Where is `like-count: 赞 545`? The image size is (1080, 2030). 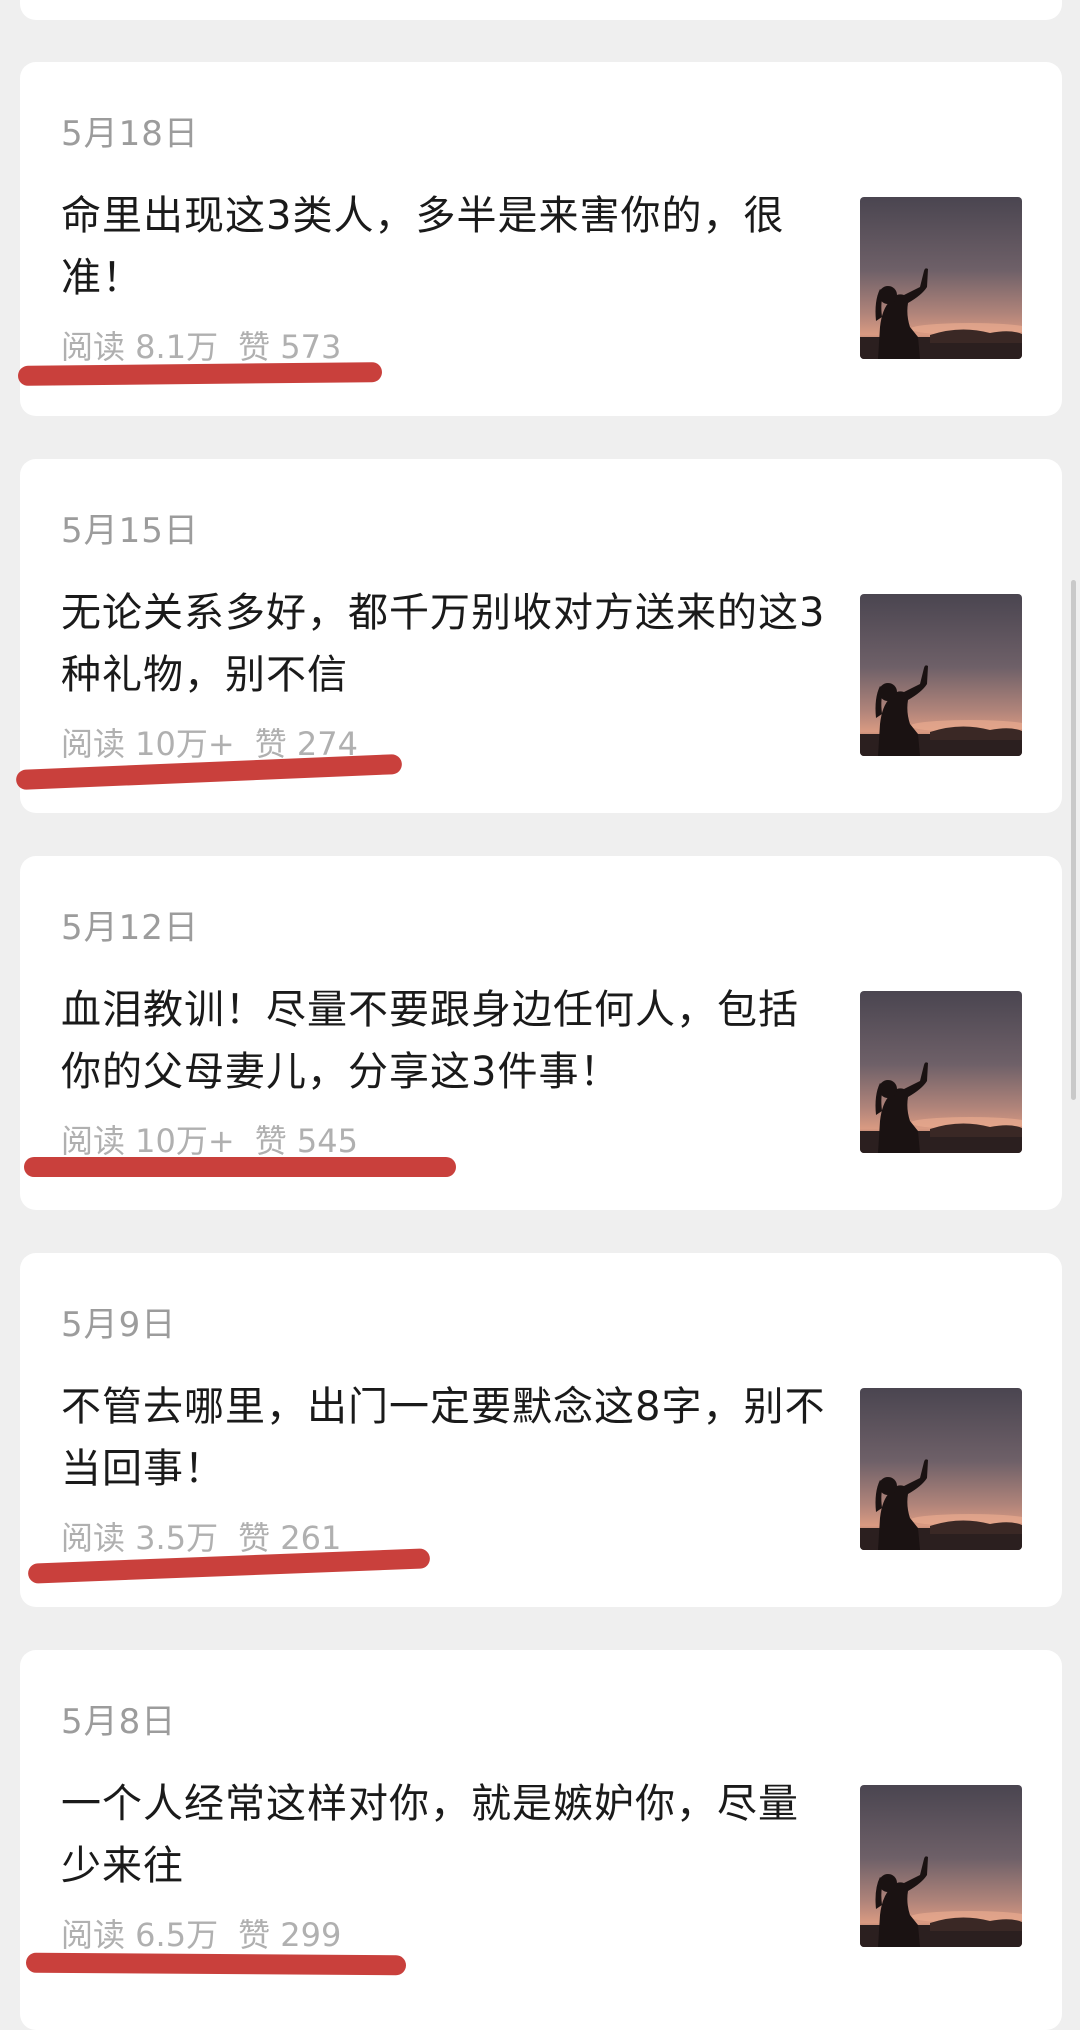
like-count: 赞 545 is located at coordinates (306, 1141).